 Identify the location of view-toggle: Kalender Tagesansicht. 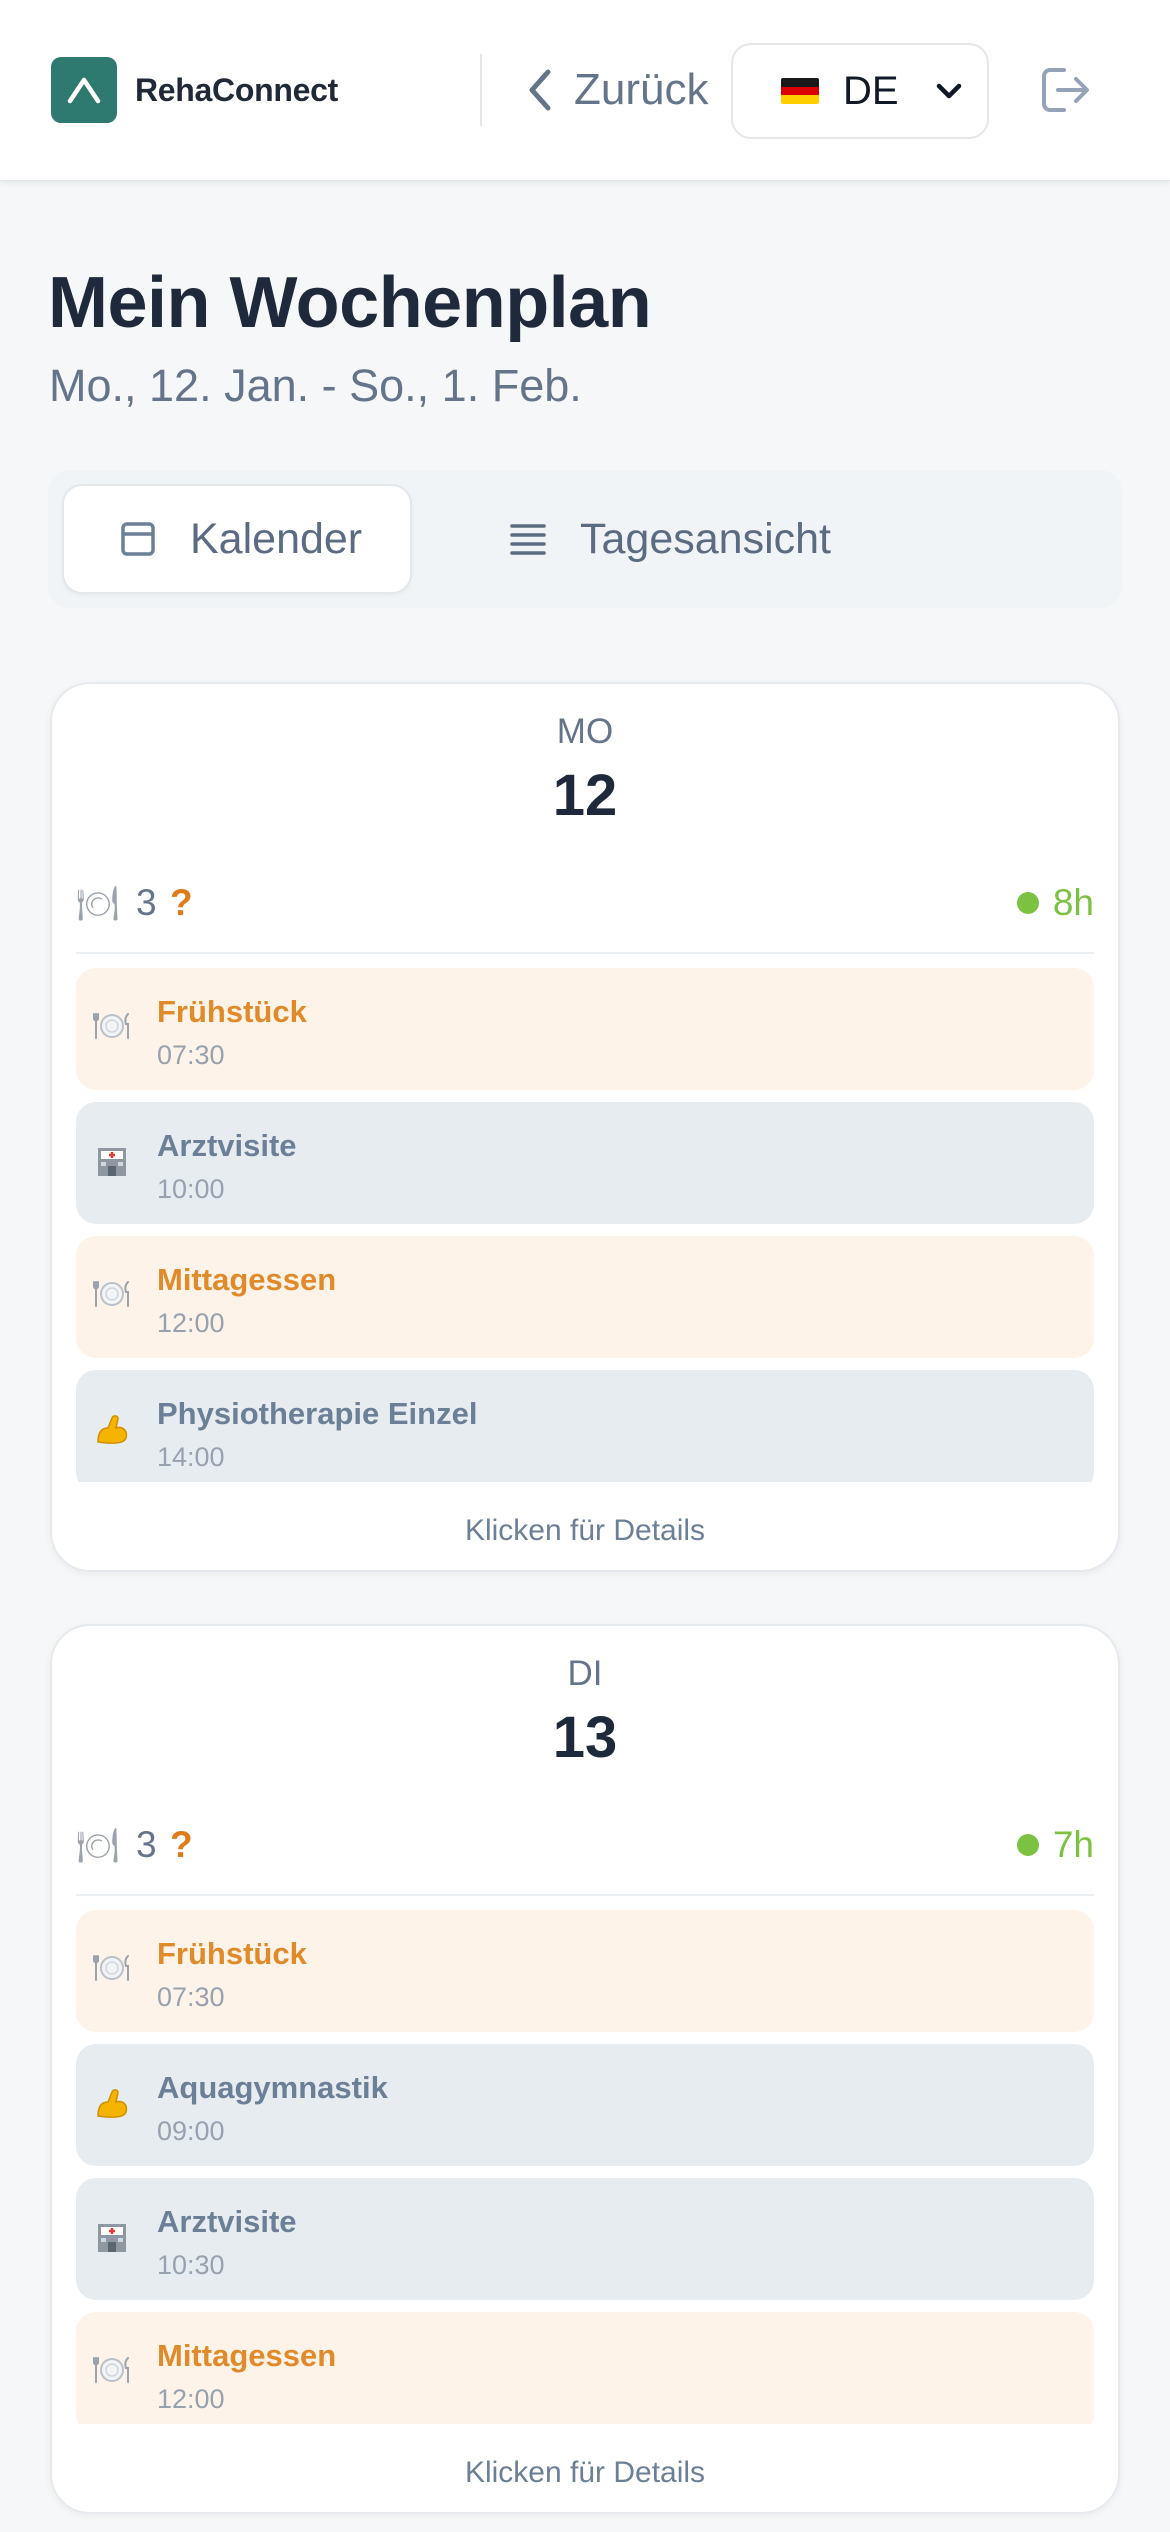
(585, 539).